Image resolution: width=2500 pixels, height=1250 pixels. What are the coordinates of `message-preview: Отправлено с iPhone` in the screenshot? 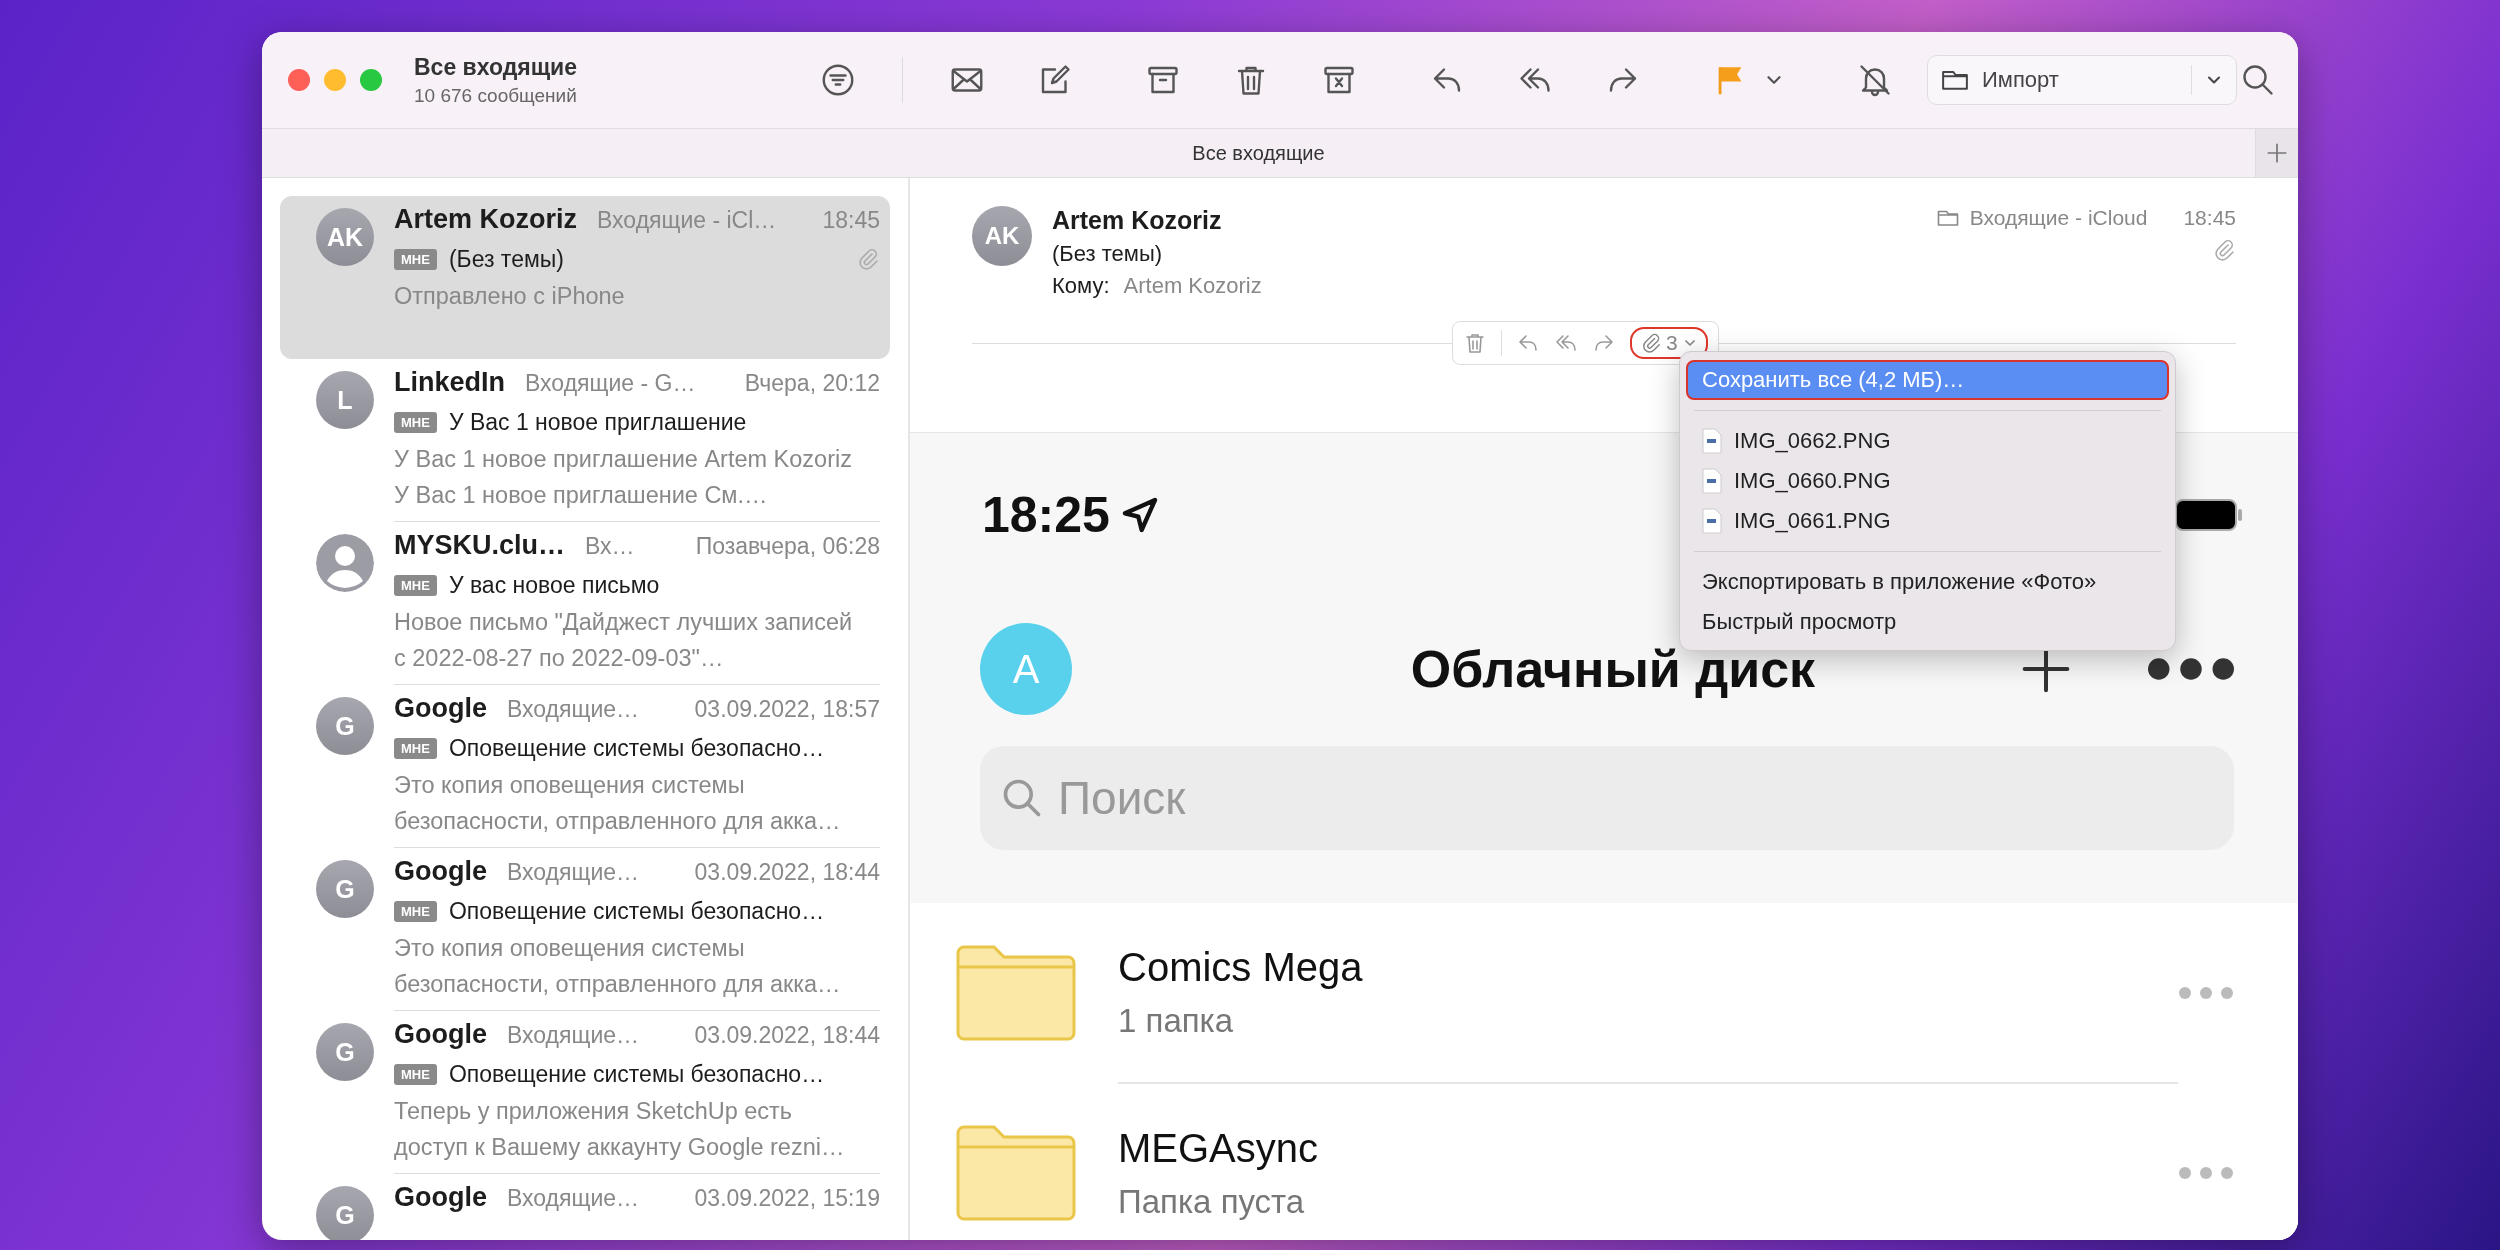 It's located at (510, 296).